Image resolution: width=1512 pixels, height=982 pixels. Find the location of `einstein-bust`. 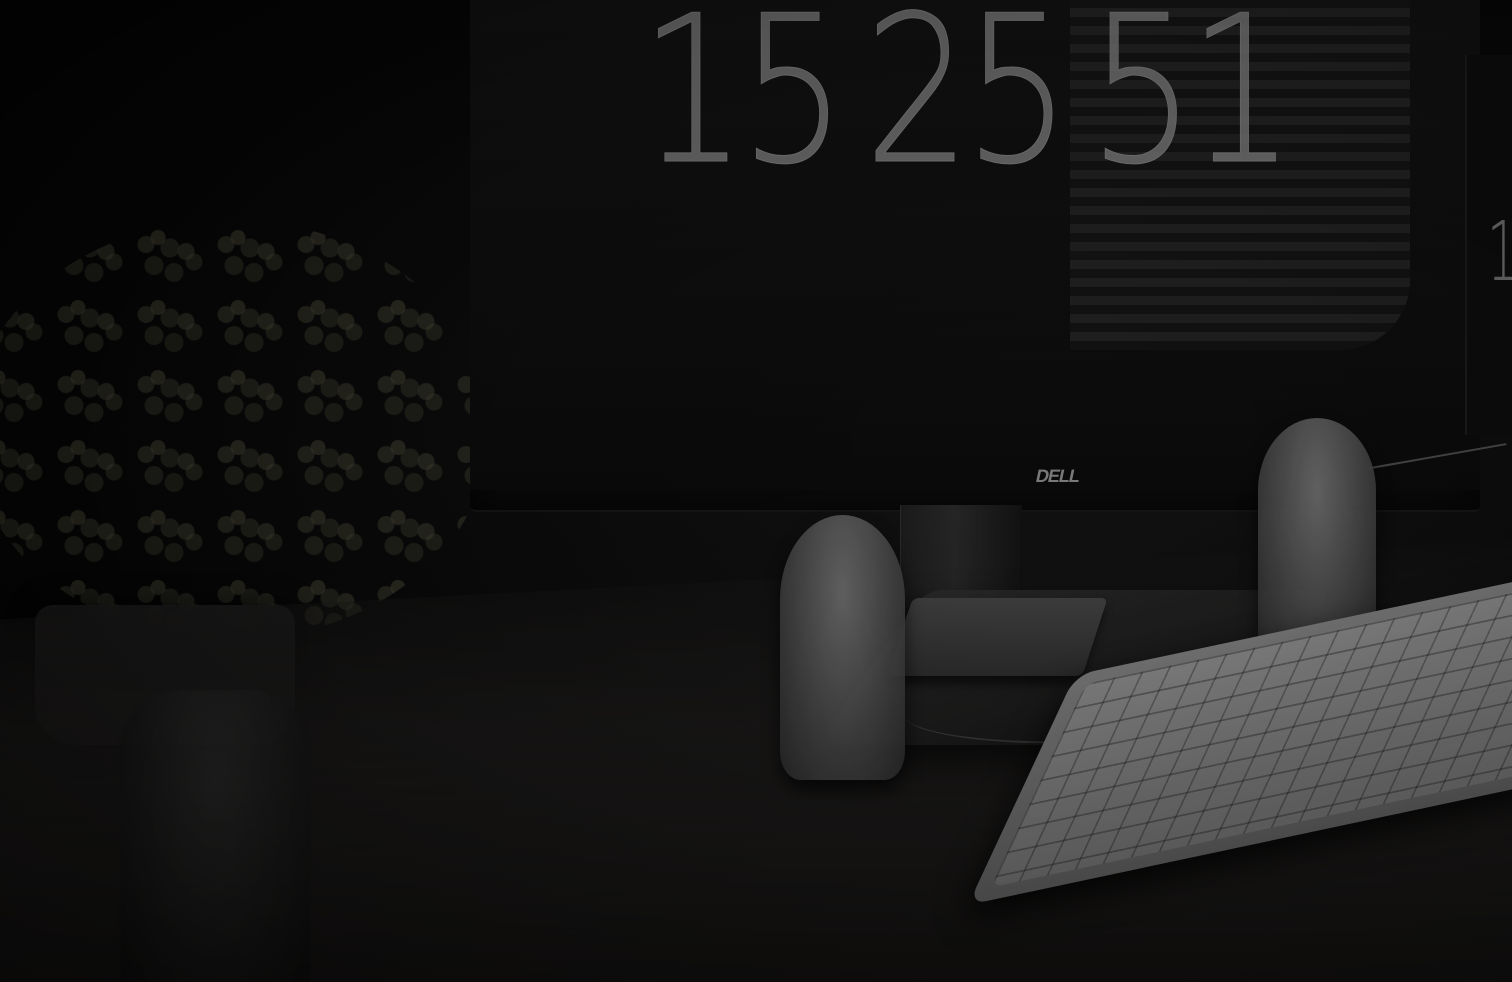

einstein-bust is located at coordinates (842, 647).